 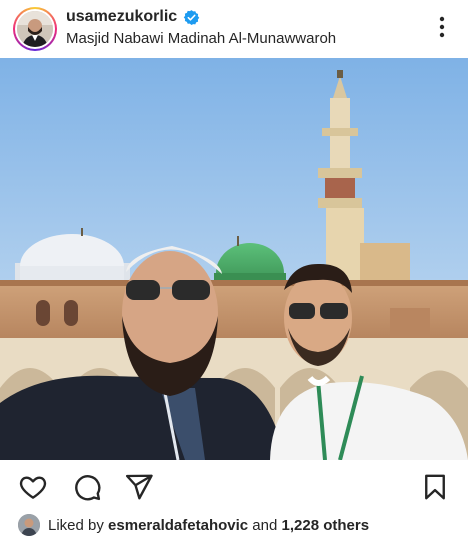 I want to click on liker-username: esmeraldafetahovic, so click(x=178, y=525).